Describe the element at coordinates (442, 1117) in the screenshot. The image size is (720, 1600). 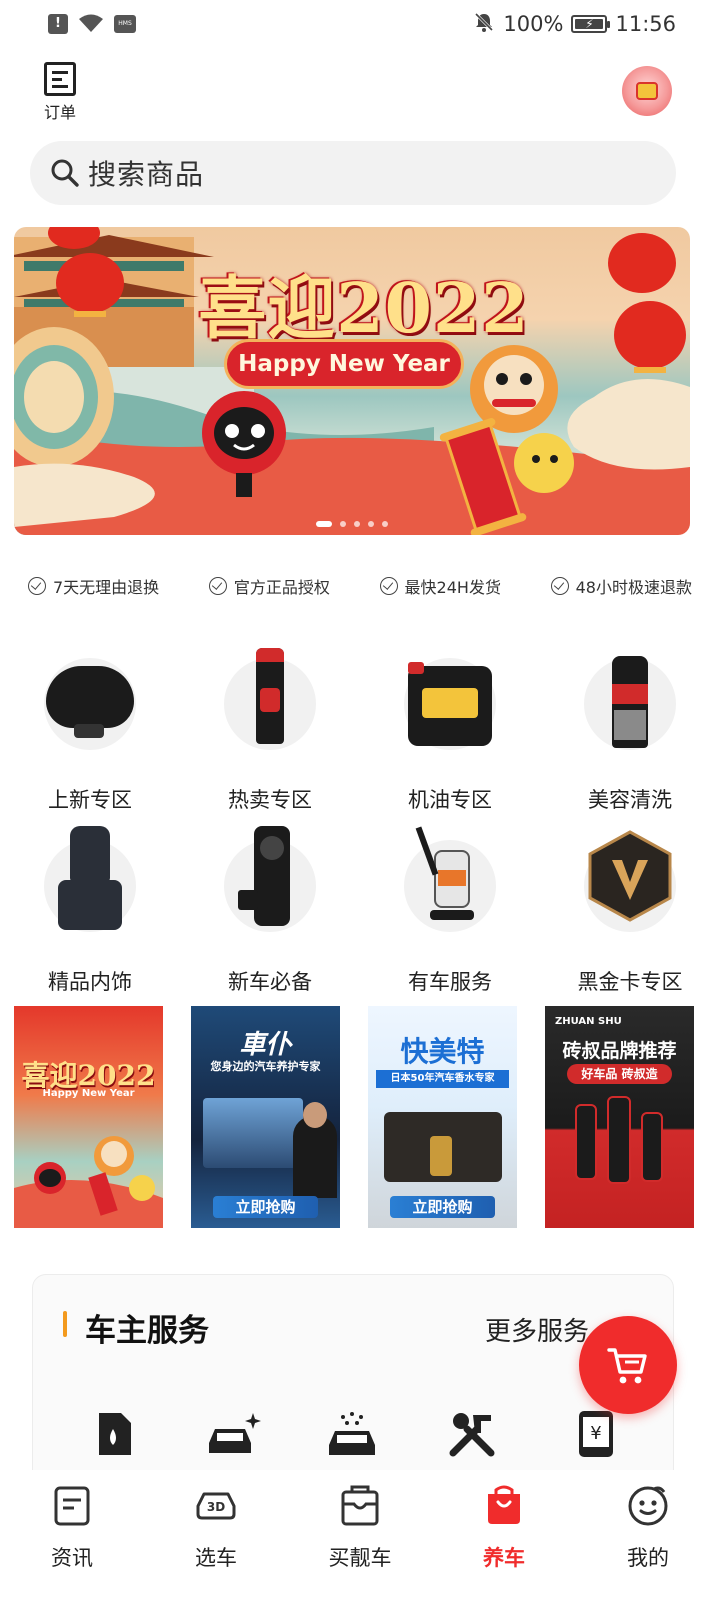
I see `promo-tile-kuaimeite: 快美特 日本50年汽车香水专家 立即抢购` at that location.